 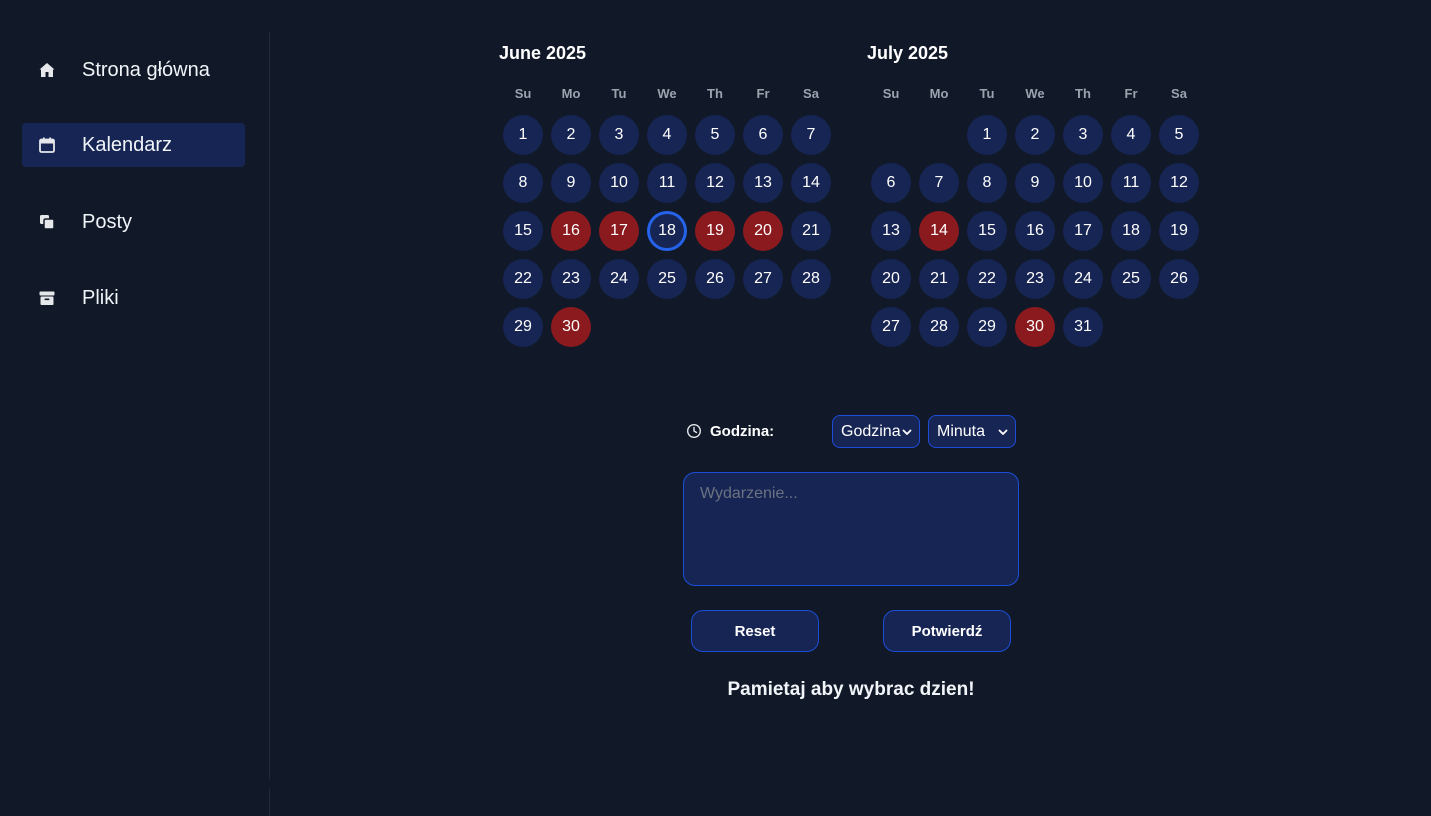 What do you see at coordinates (947, 631) in the screenshot?
I see `confirm-button: Potwierdź` at bounding box center [947, 631].